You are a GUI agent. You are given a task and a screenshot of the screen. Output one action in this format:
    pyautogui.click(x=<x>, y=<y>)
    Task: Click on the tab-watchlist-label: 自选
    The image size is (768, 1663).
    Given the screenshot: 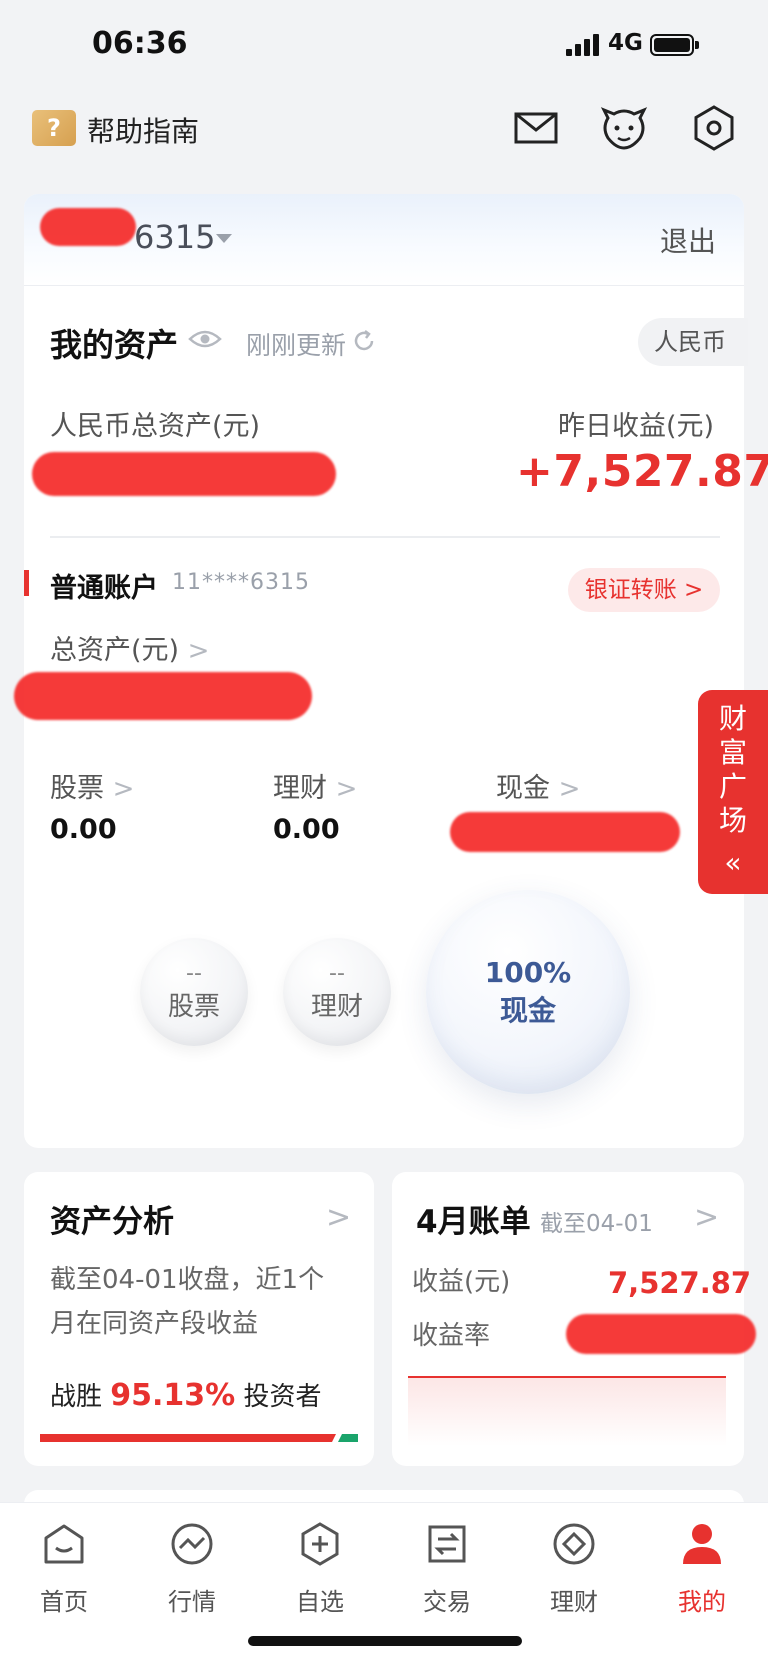 What is the action you would take?
    pyautogui.click(x=320, y=1602)
    